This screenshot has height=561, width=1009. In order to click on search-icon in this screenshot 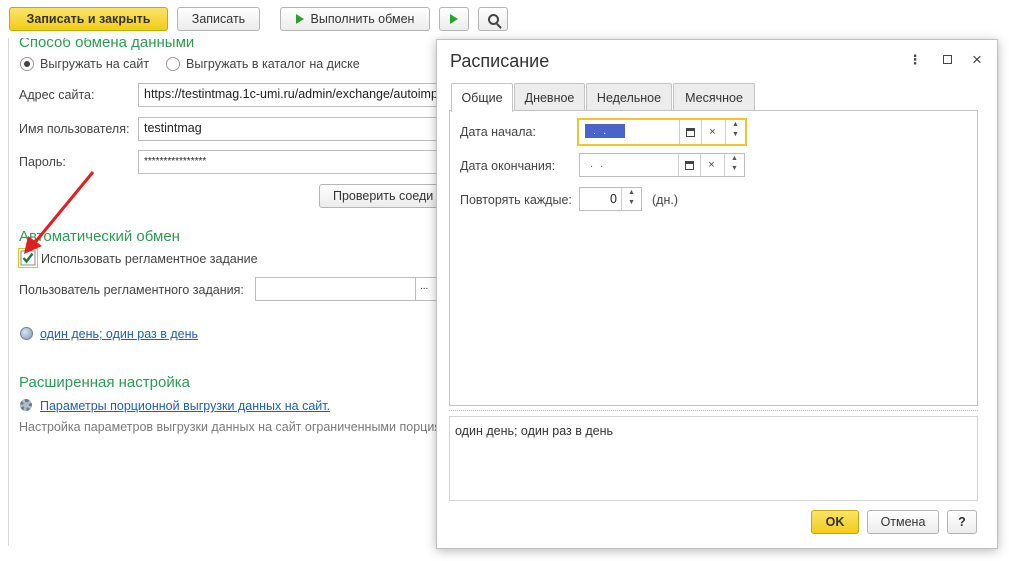, I will do `click(493, 19)`.